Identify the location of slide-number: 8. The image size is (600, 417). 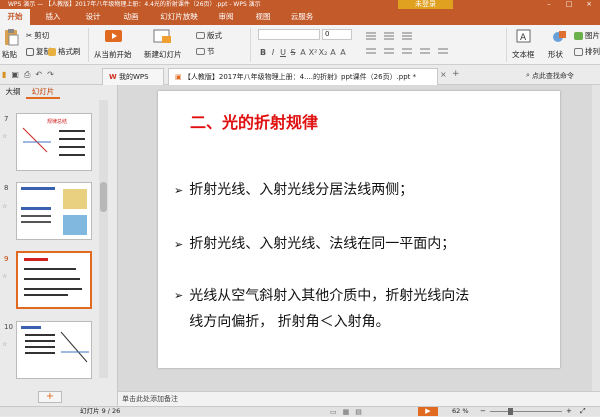
(6, 188).